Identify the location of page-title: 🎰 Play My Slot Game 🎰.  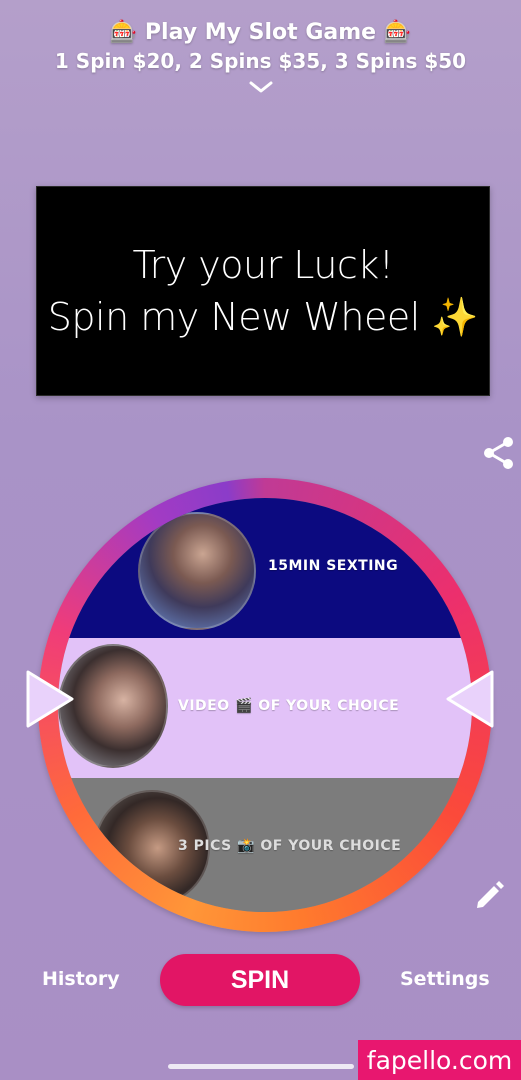
(260, 32).